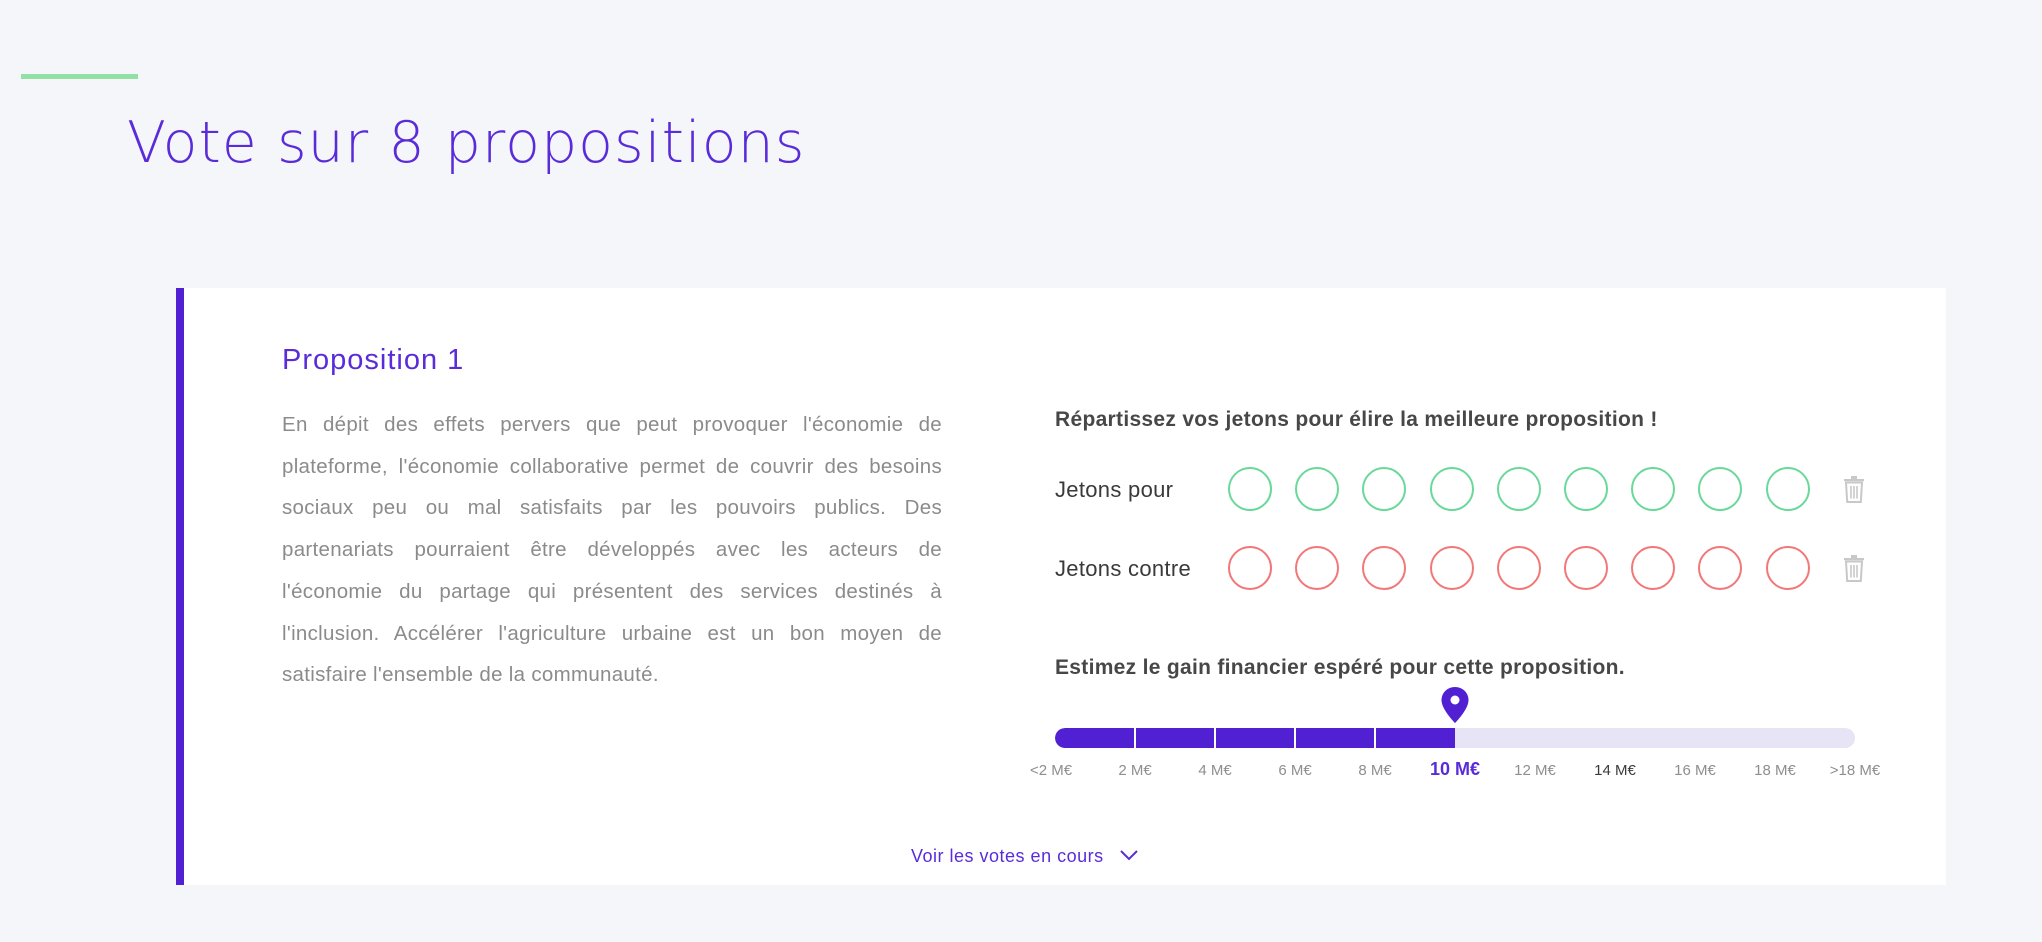 The image size is (2042, 942). I want to click on proposition-title: Proposition 1, so click(373, 360).